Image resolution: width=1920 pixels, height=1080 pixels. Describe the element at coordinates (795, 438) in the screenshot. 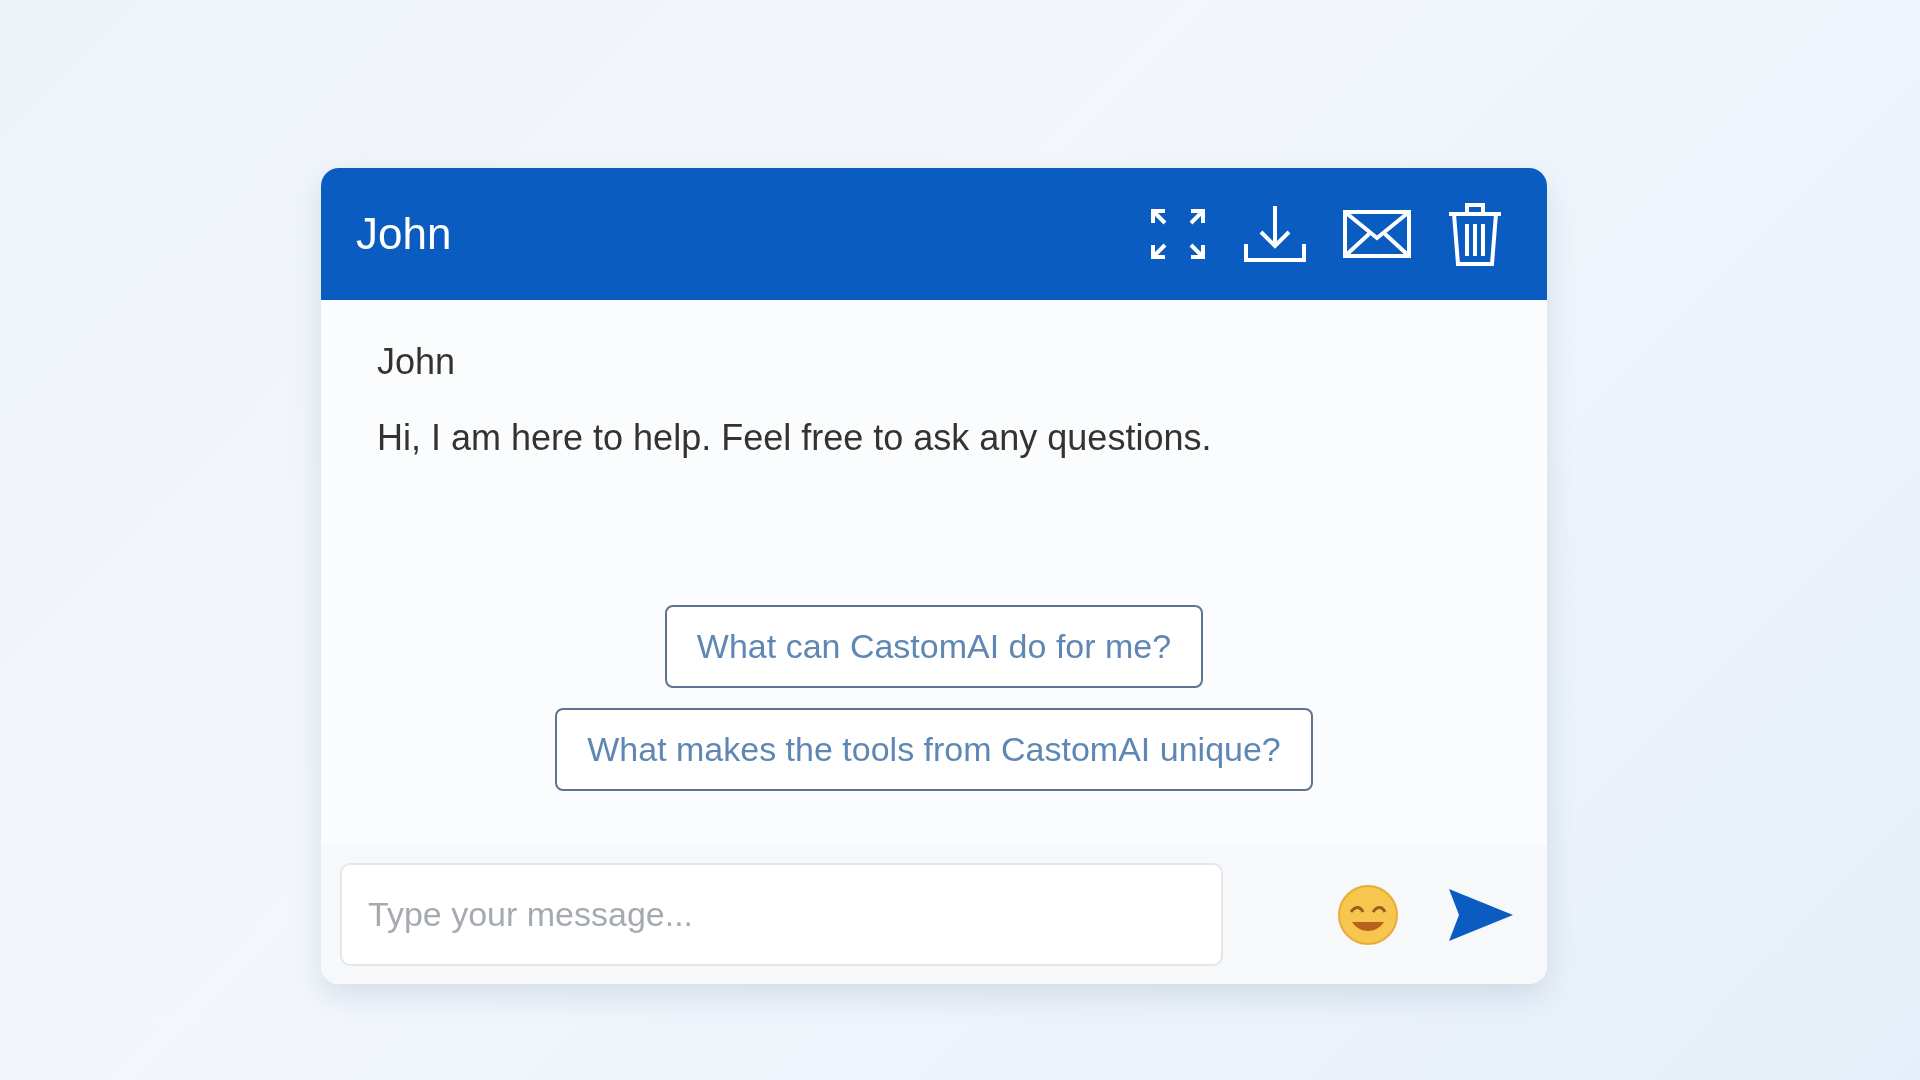

I see `message-text: Hi, I am here to help. Feel free to ask any questions.` at that location.